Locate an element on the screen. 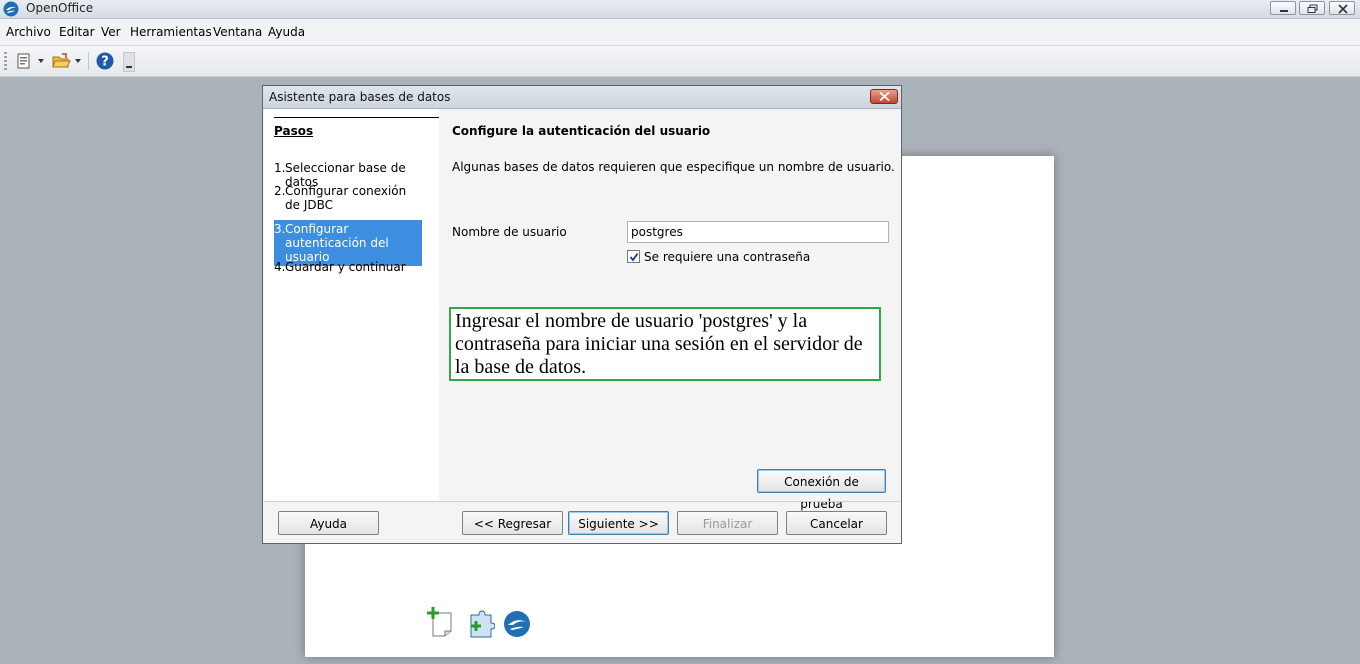  window-title-bar: OpenOffice is located at coordinates (680, 9).